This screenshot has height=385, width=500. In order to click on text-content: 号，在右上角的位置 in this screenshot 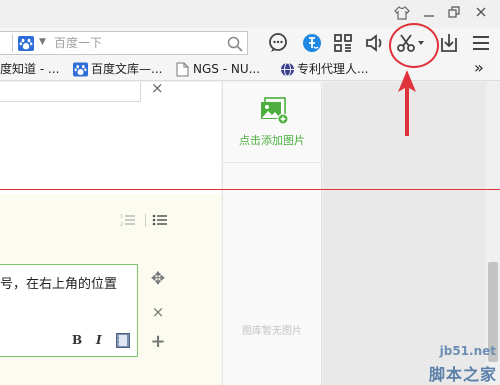, I will do `click(59, 284)`.